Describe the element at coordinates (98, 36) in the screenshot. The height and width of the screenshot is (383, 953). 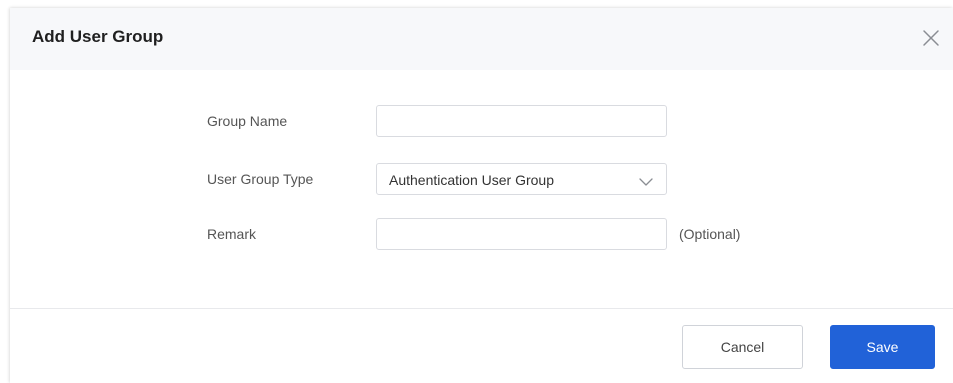
I see `dialog-title: Add User Group` at that location.